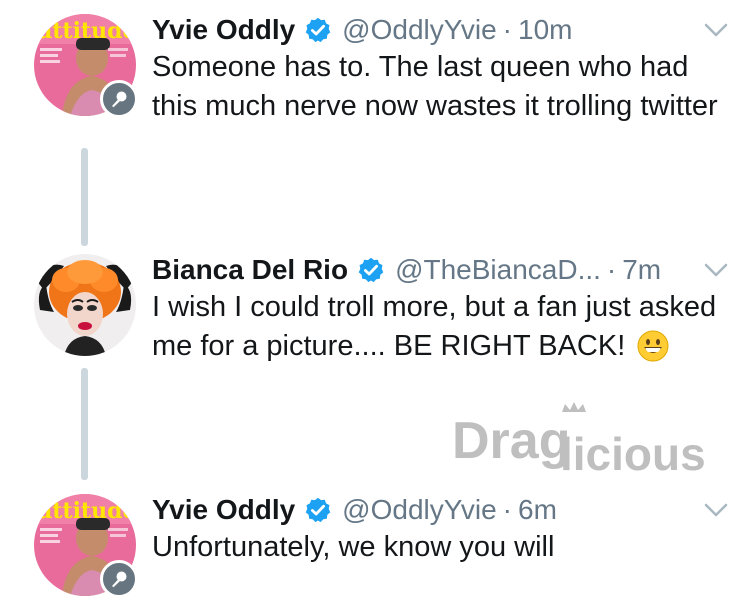  I want to click on timestamp: 10m, so click(545, 30).